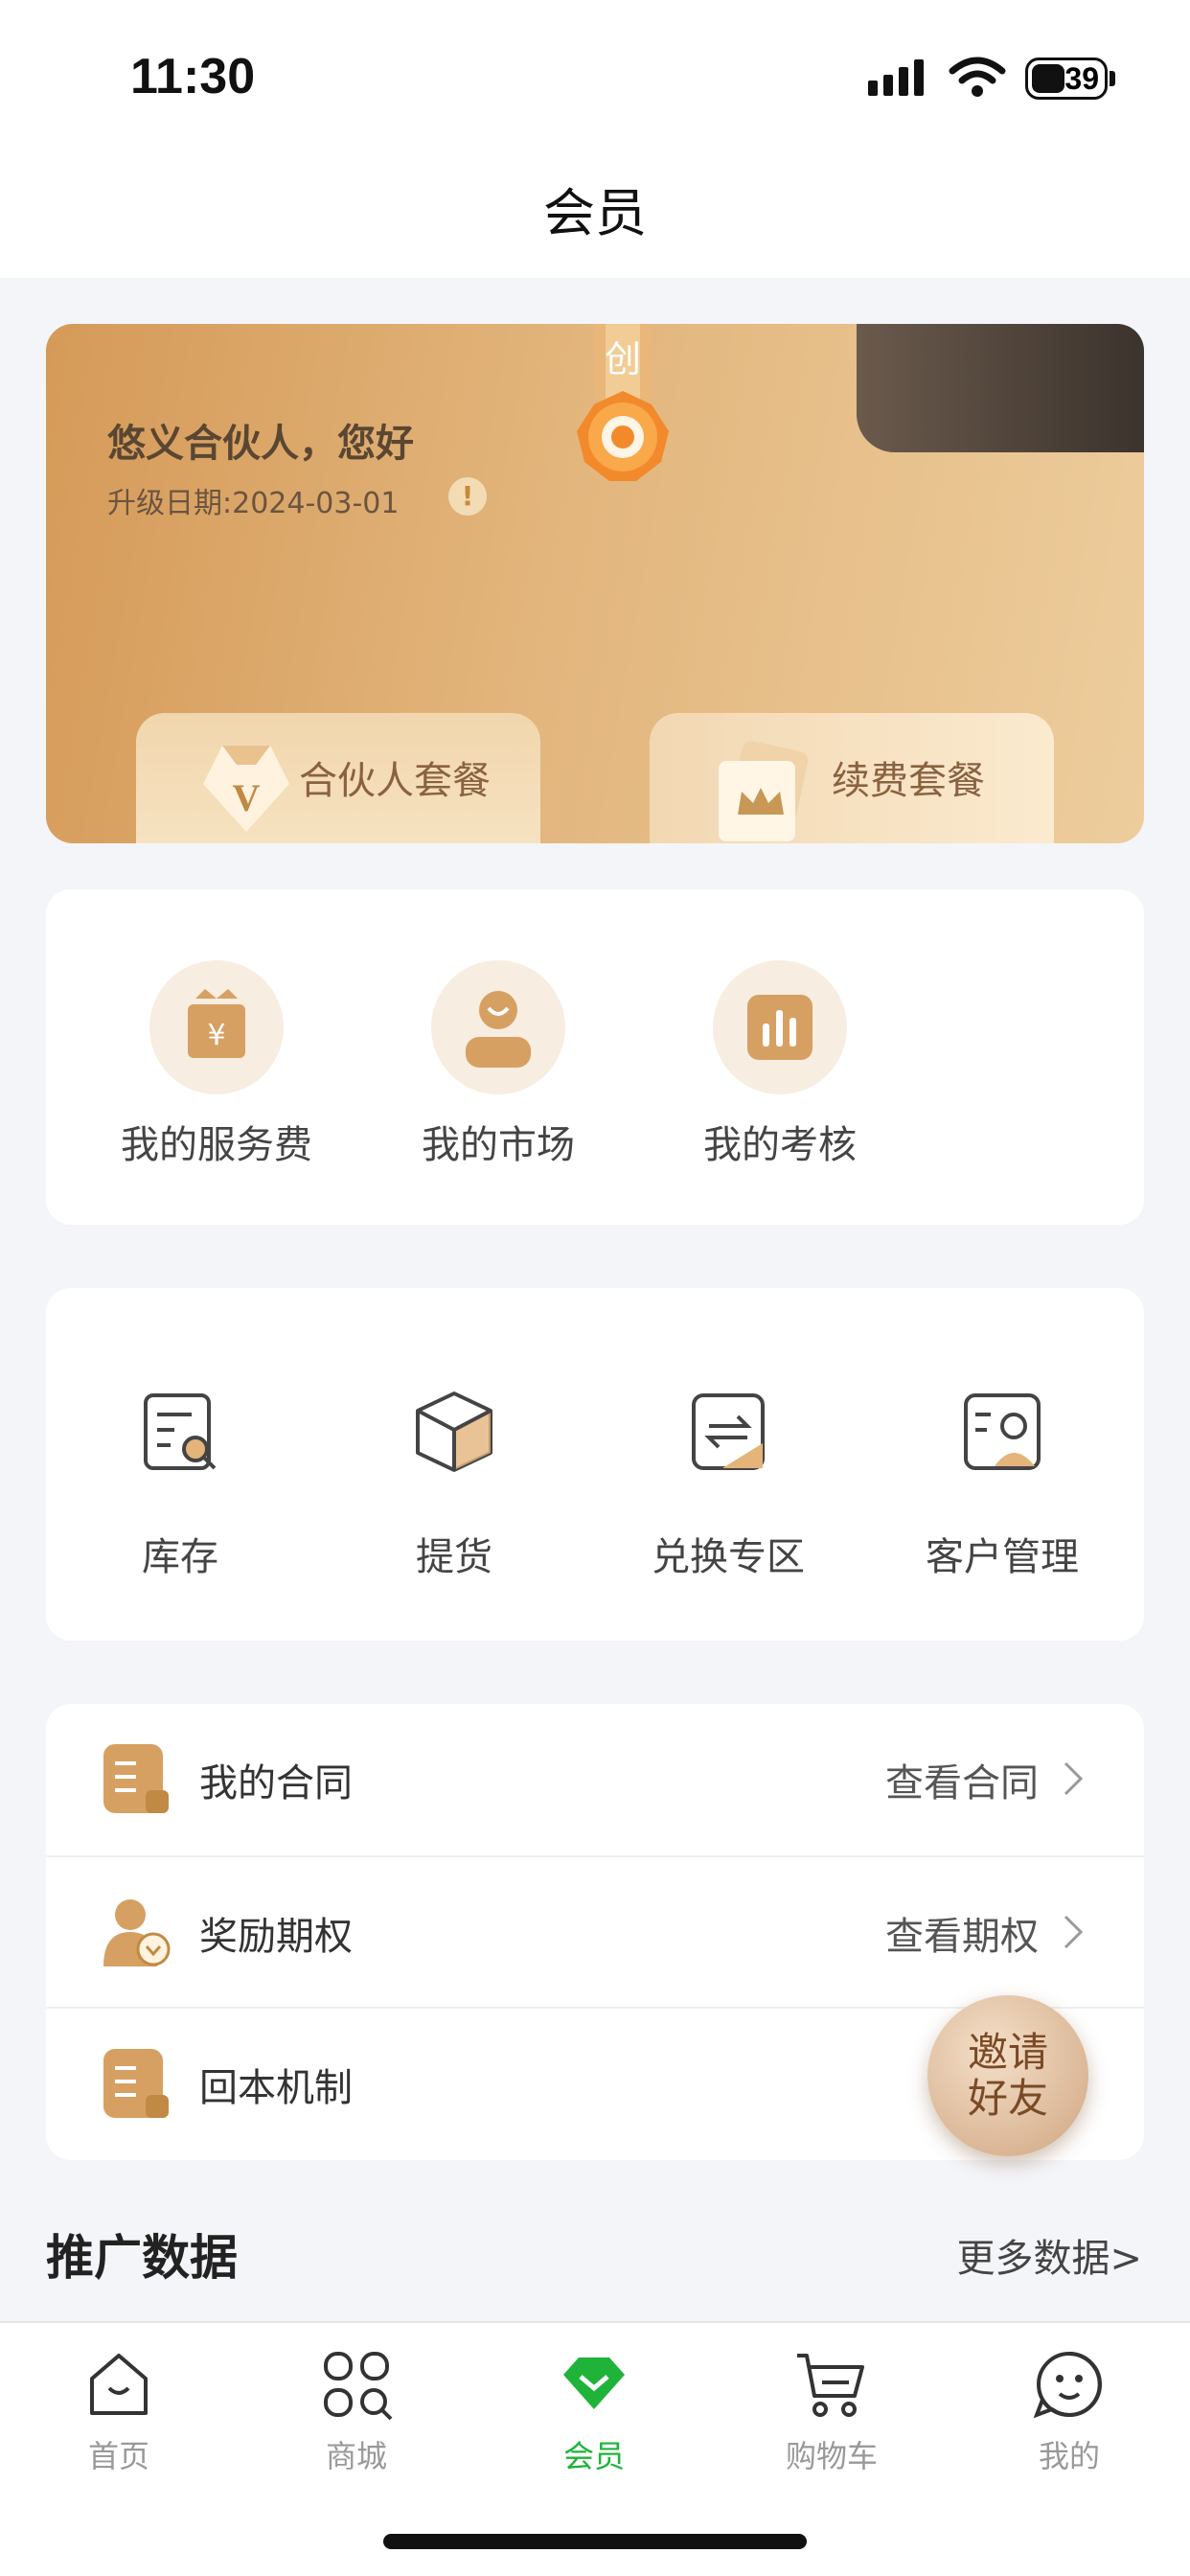 This screenshot has width=1190, height=2576. Describe the element at coordinates (499, 1145) in the screenshot. I see `quick-action-label: 我的市场` at that location.